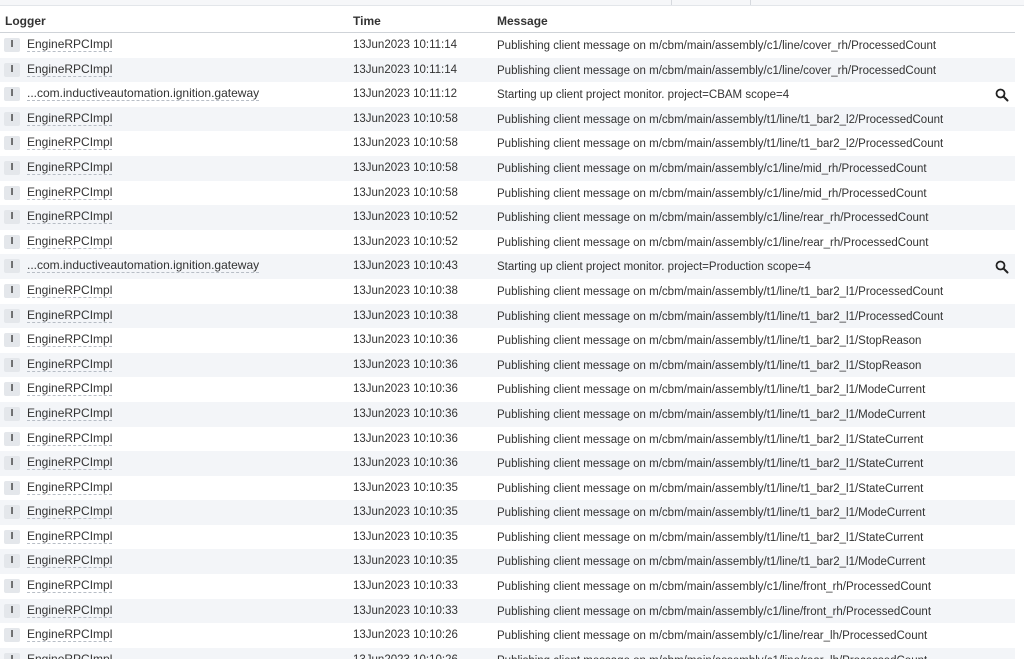  I want to click on row-time: 13Jun2023 10:11:14, so click(405, 45).